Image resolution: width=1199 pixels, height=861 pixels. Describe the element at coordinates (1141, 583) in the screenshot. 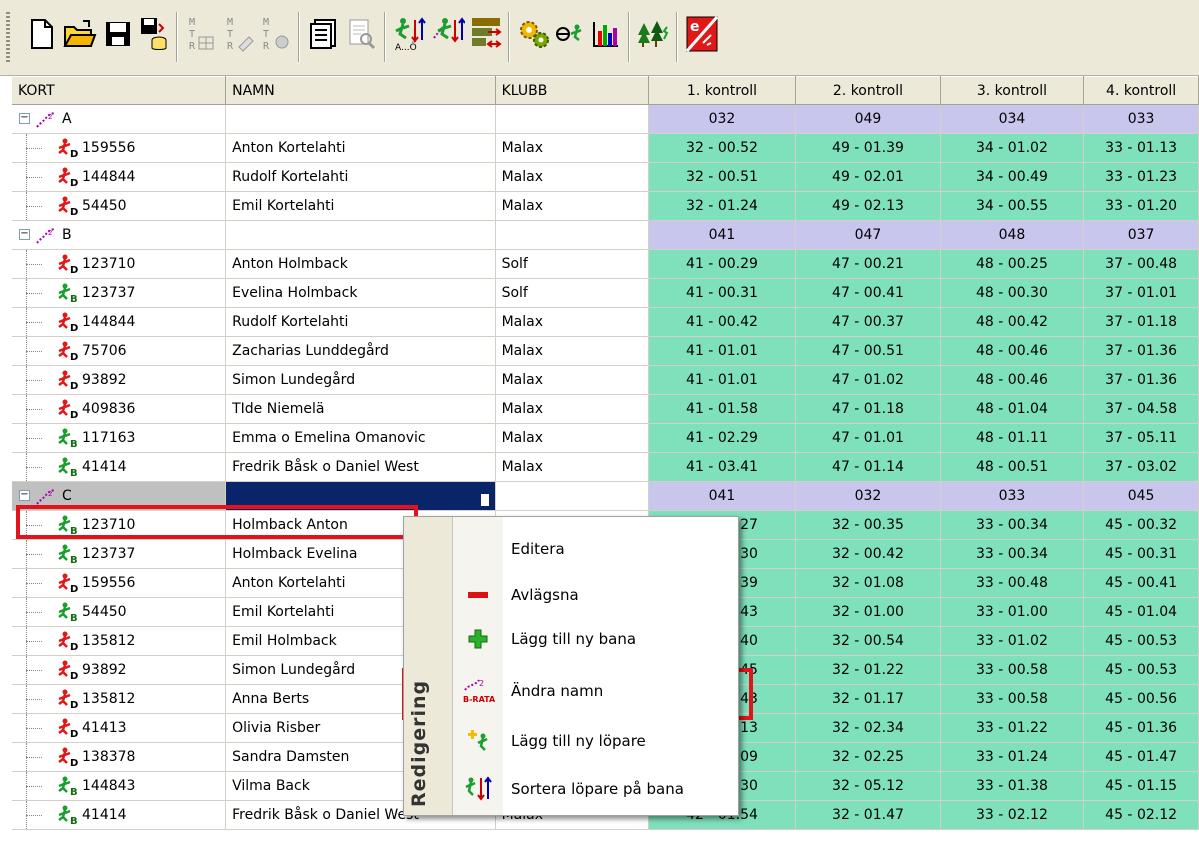

I see `control-4-cell: 45 - 00.41` at that location.